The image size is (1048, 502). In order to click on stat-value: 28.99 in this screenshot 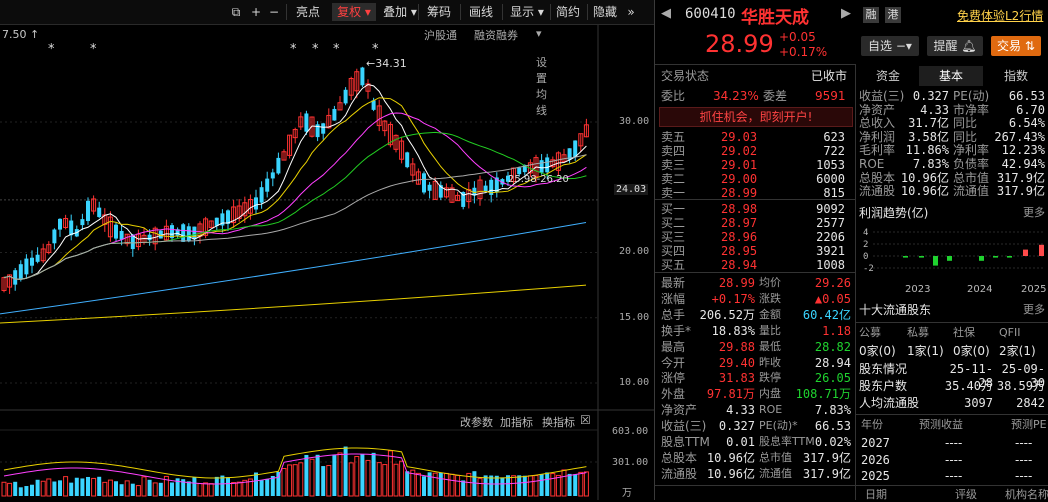, I will do `click(736, 283)`.